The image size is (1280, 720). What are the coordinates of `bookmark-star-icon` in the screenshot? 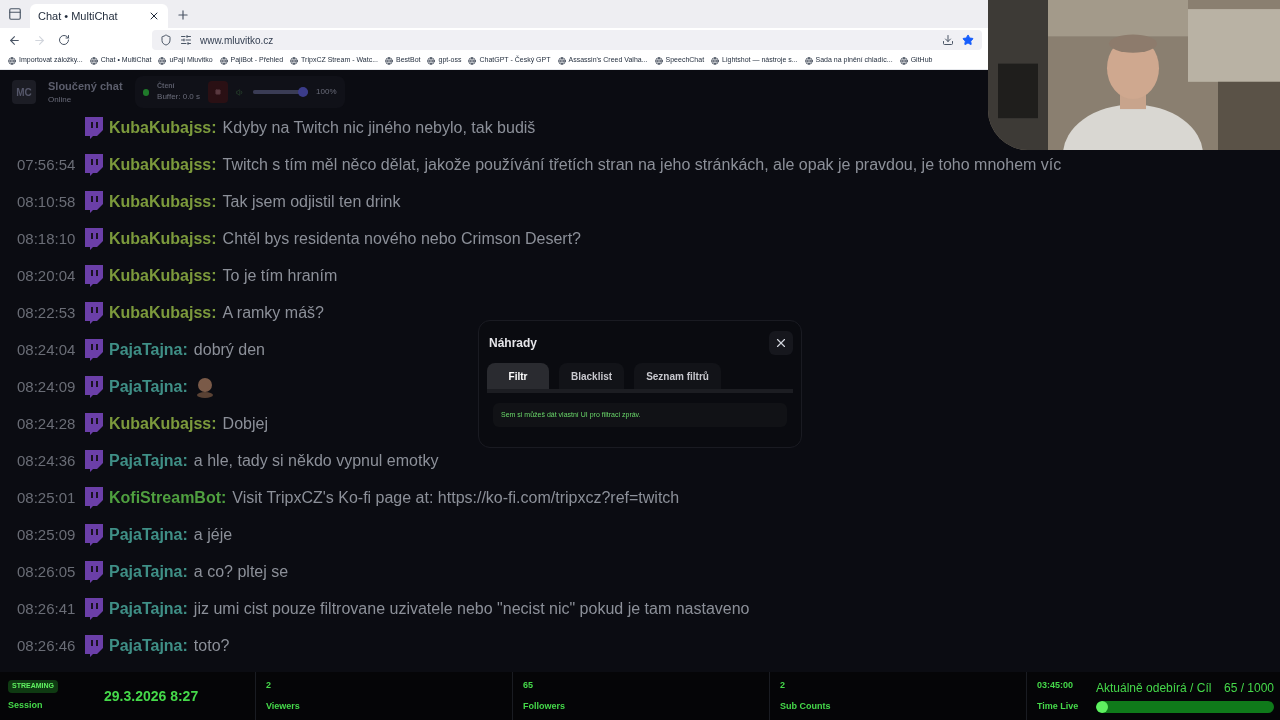 It's located at (968, 40).